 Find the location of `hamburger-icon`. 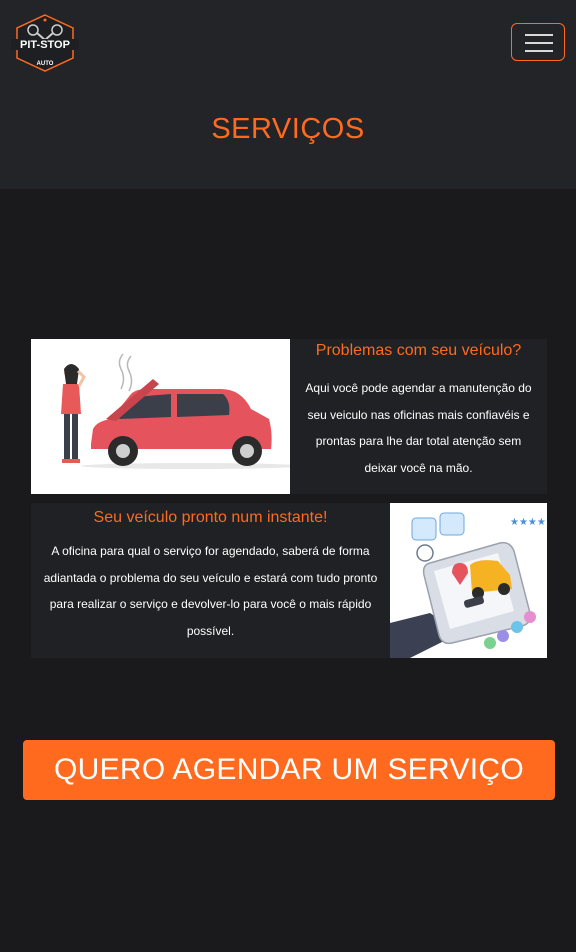

hamburger-icon is located at coordinates (539, 43).